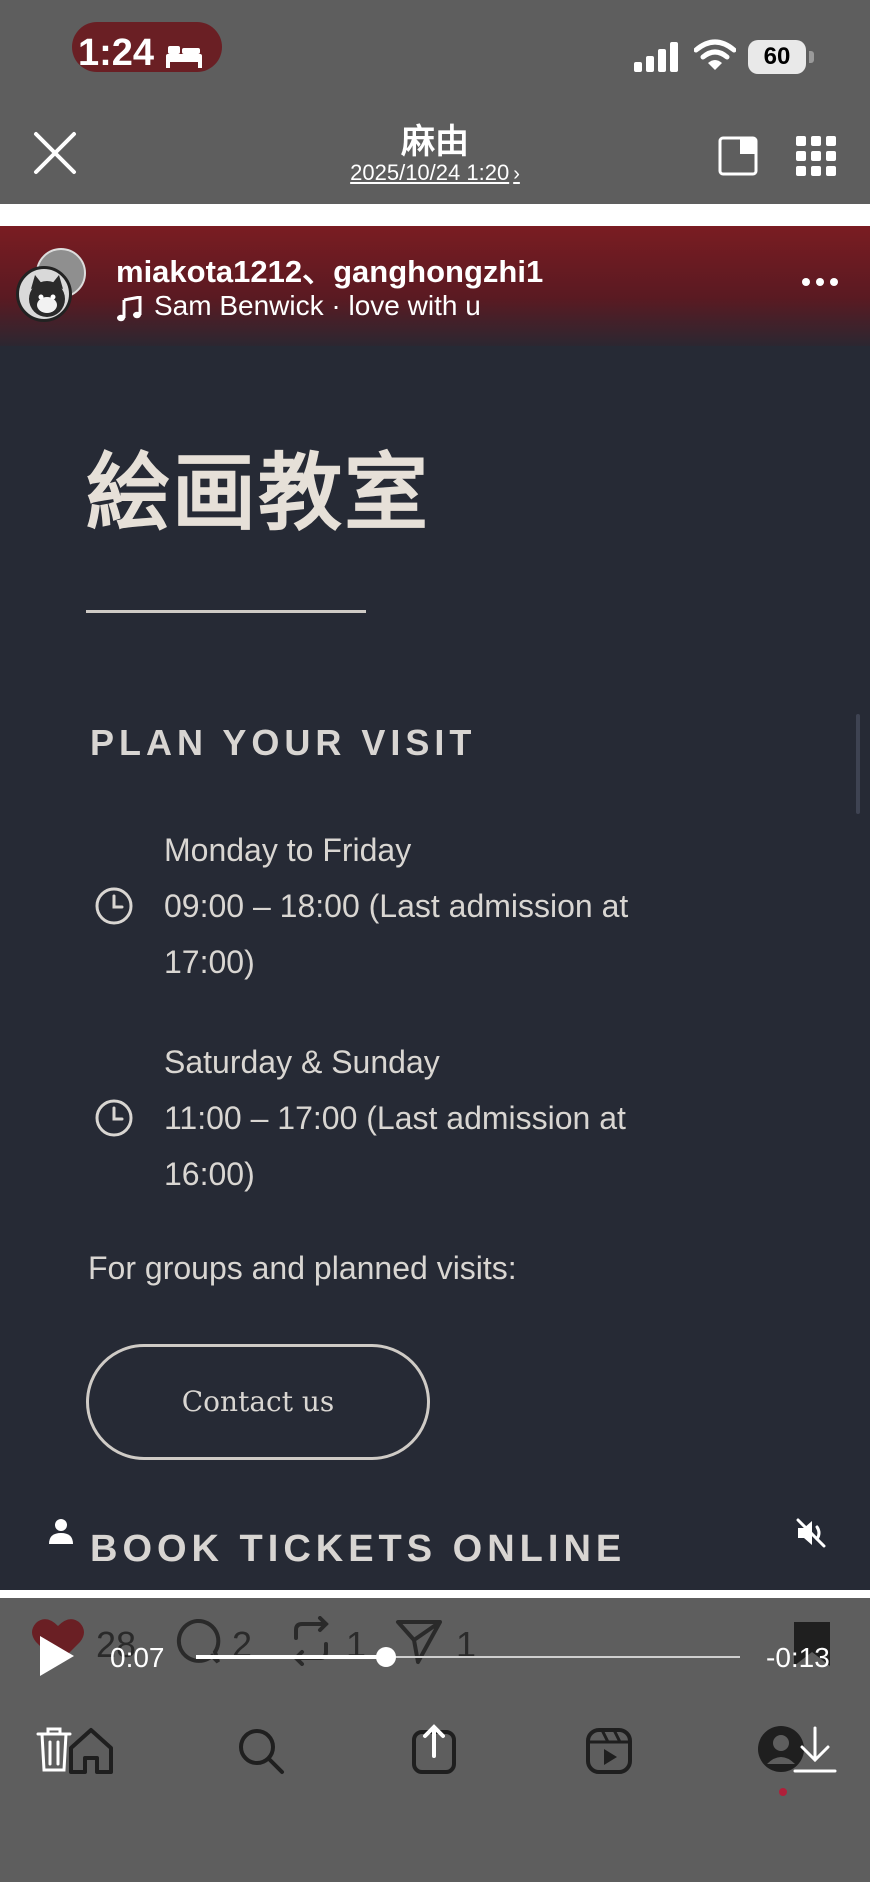  Describe the element at coordinates (184, 57) in the screenshot. I see `bed-icon` at that location.